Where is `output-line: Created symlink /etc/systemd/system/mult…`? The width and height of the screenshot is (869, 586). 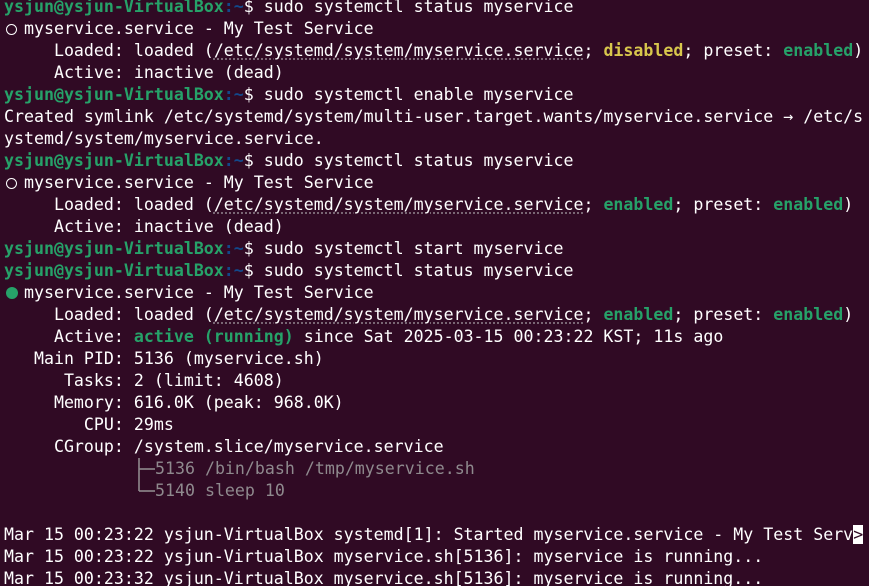 output-line: Created symlink /etc/systemd/system/mult… is located at coordinates (434, 116).